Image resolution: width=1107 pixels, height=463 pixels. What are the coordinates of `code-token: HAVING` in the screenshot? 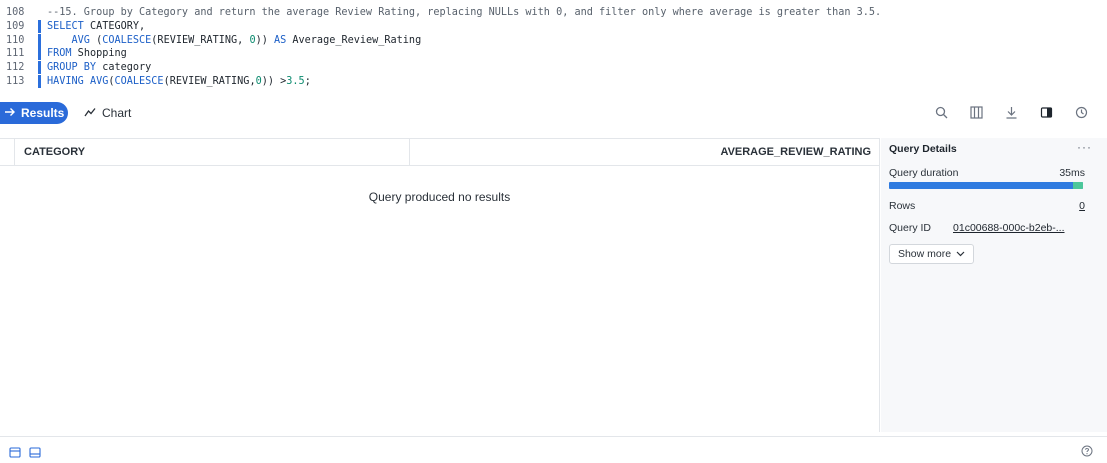 It's located at (65, 81).